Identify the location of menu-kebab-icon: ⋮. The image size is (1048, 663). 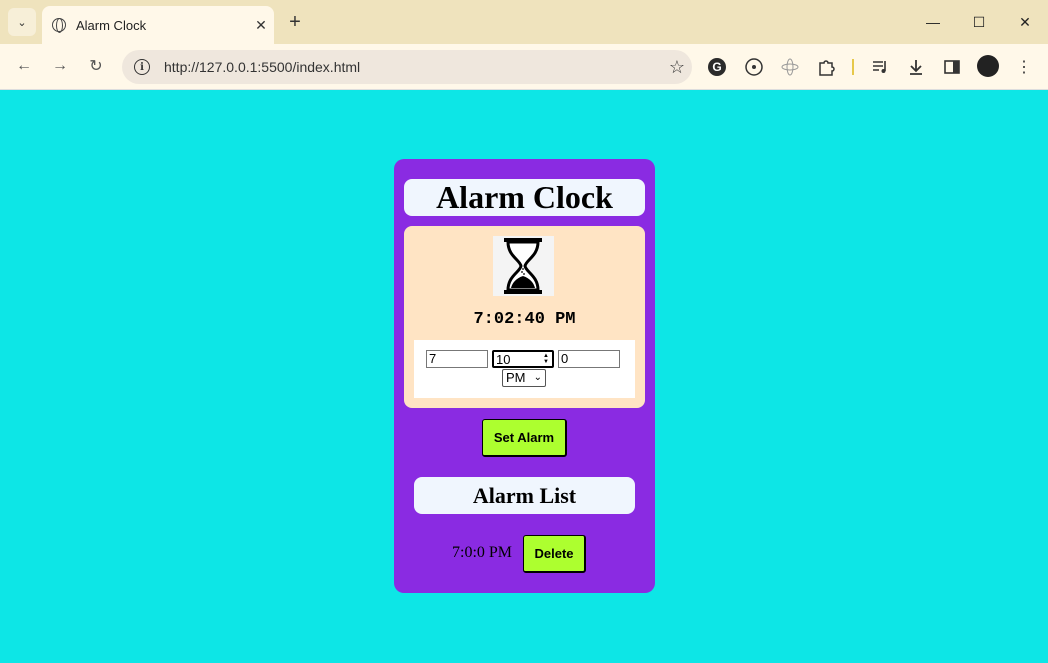
(1024, 67).